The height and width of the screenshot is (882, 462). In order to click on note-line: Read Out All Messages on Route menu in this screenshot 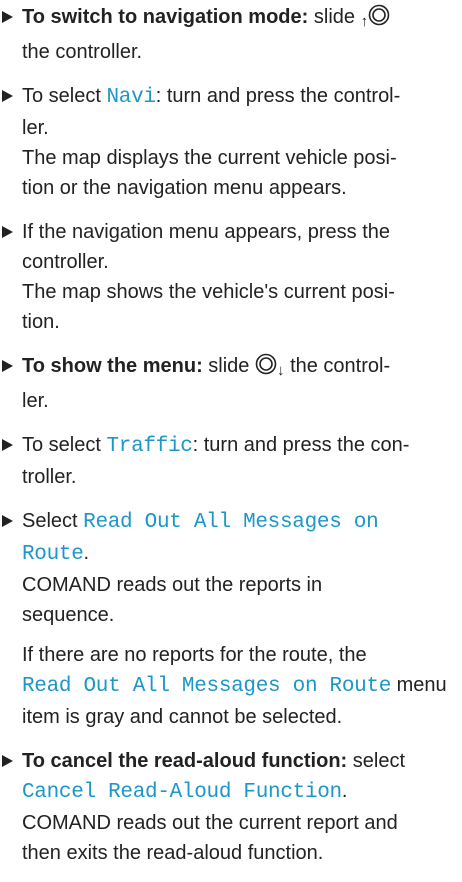, I will do `click(239, 686)`.